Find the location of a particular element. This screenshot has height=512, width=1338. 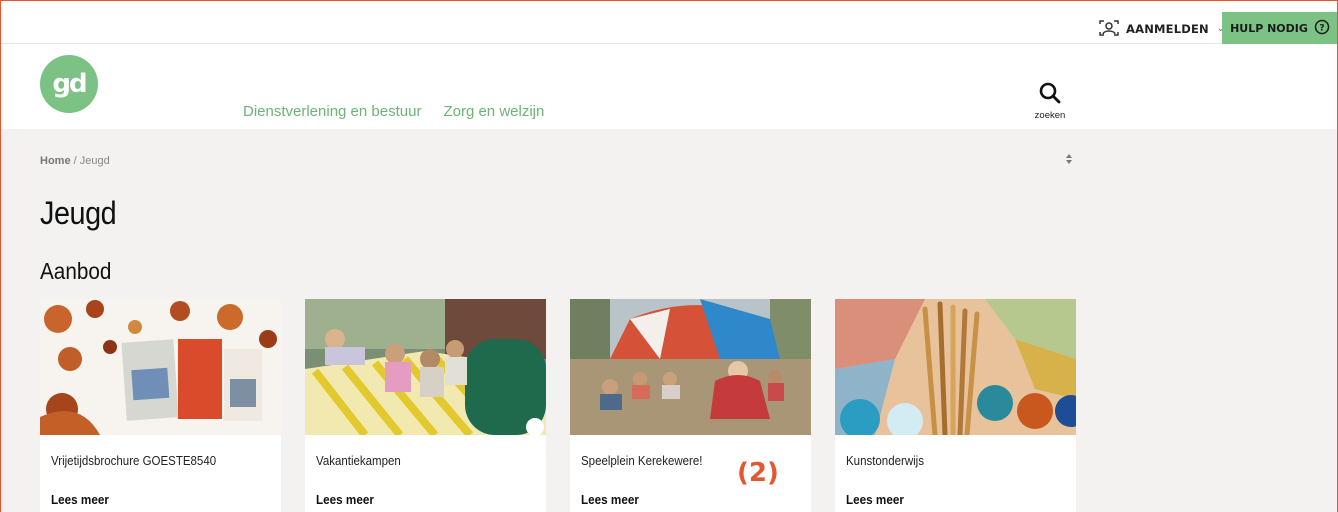

search-icon is located at coordinates (1050, 95).